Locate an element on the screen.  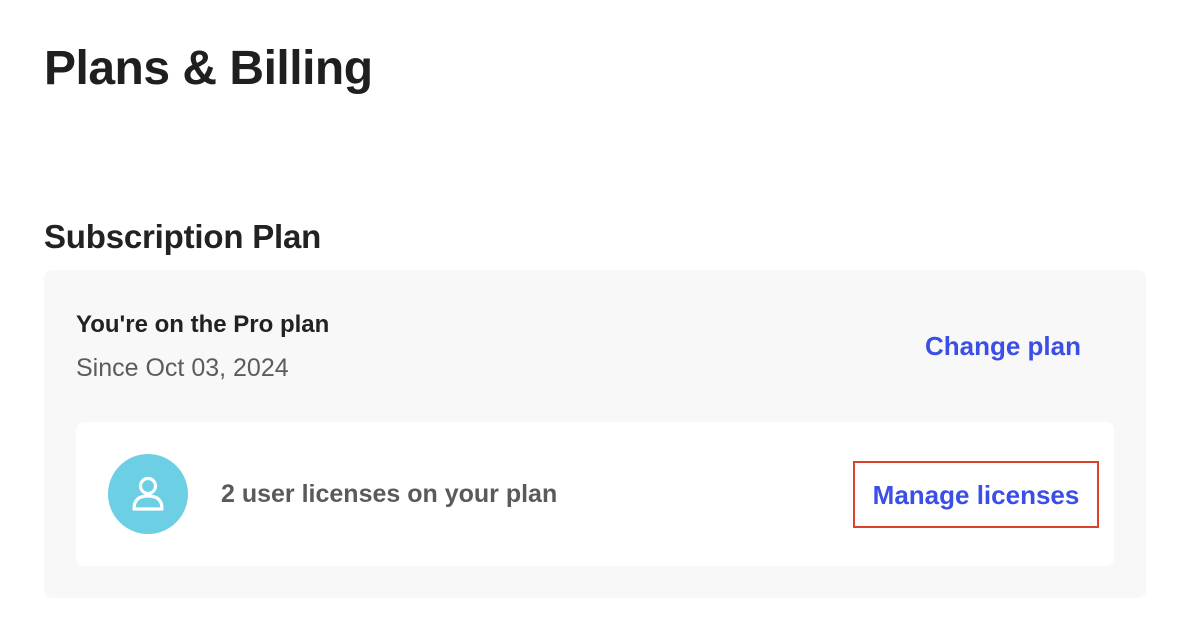
manage-licenses-highlight: Manage licenses is located at coordinates (976, 494).